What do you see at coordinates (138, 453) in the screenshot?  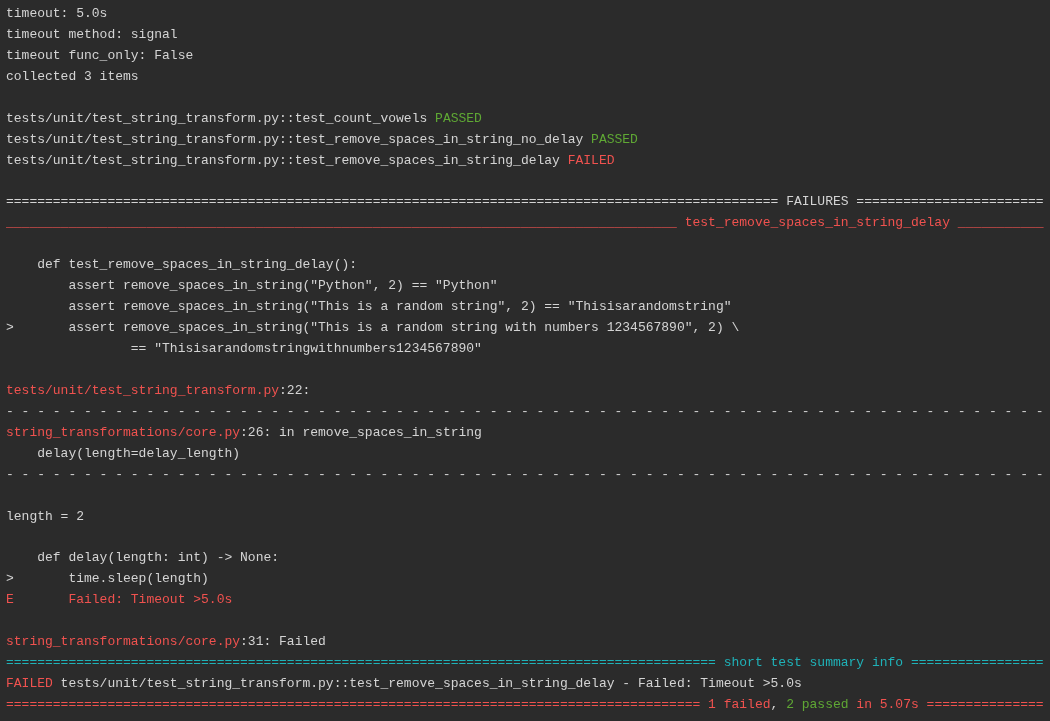 I see `terminal-text: delay(length=delay_length)` at bounding box center [138, 453].